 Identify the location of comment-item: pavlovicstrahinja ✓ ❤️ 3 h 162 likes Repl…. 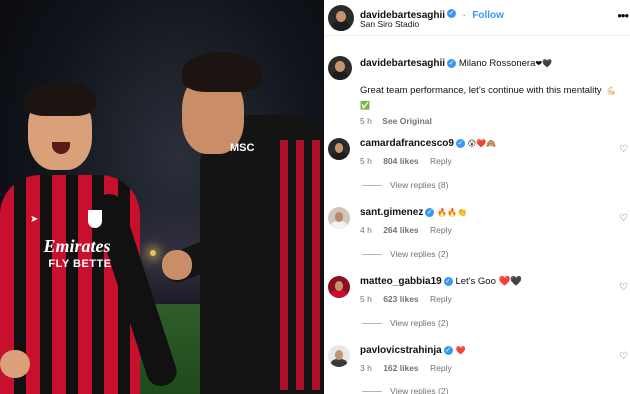
(477, 369).